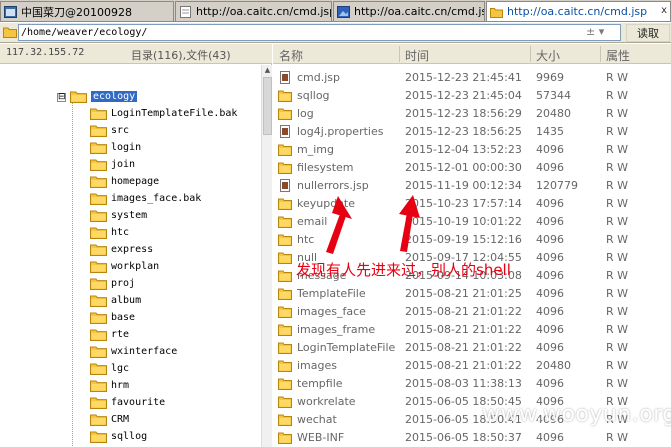 The width and height of the screenshot is (671, 447). Describe the element at coordinates (115, 300) in the screenshot. I see `tree-item: album` at that location.